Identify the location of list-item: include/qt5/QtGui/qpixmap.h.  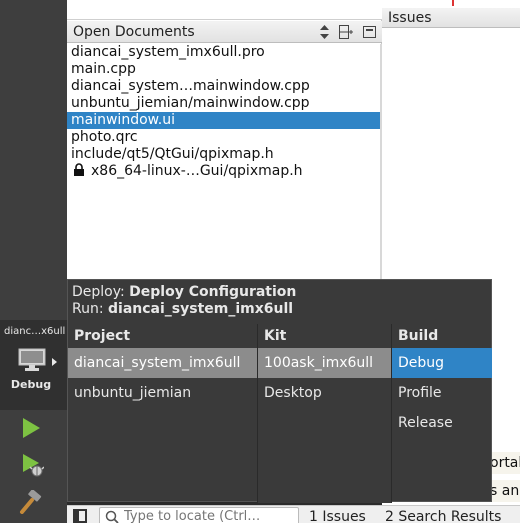
(224, 154).